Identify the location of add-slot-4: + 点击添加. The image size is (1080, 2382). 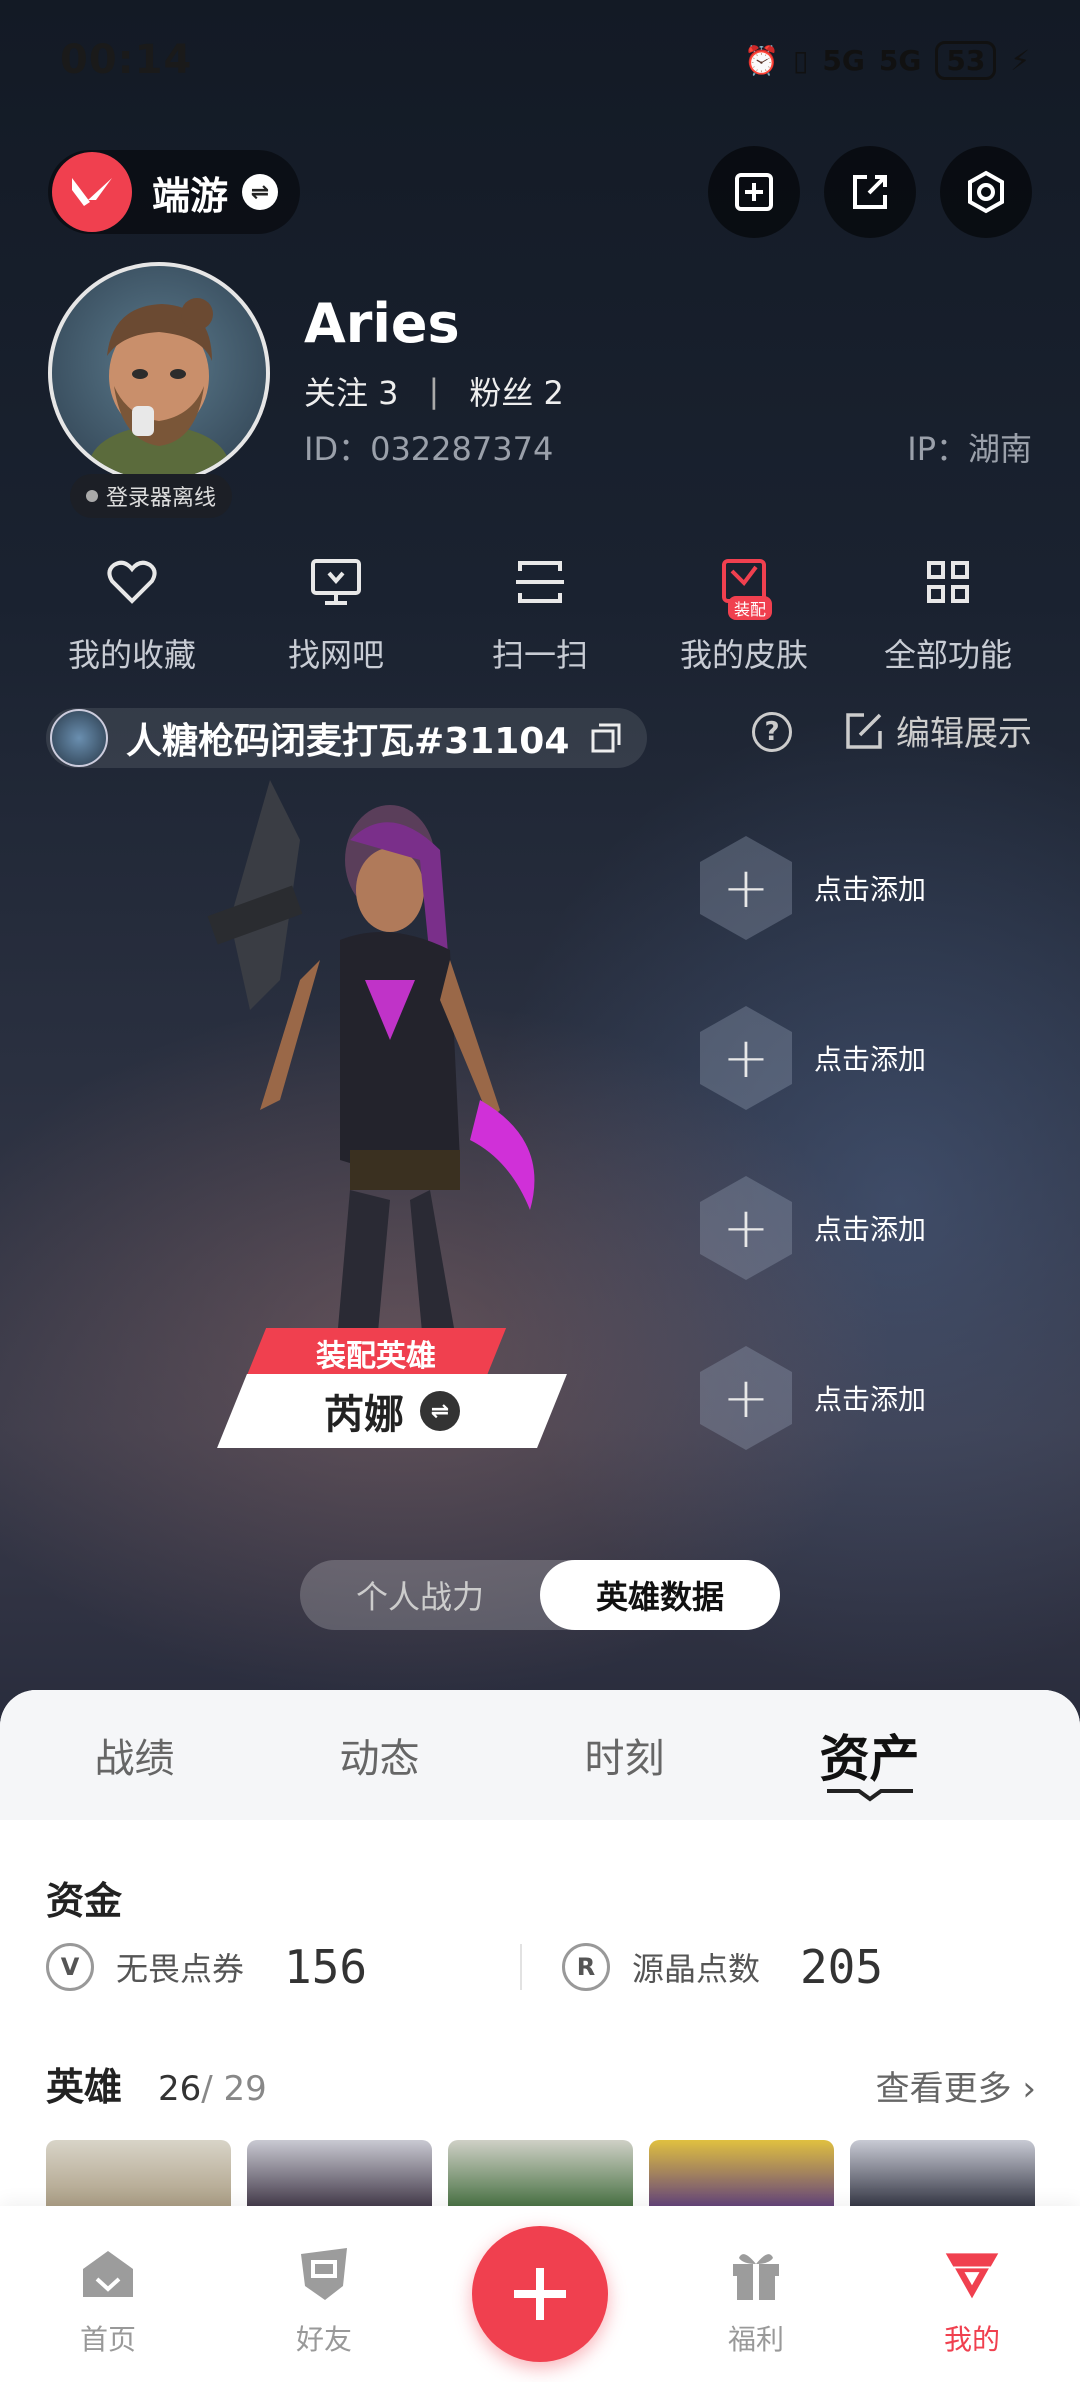
(813, 1398).